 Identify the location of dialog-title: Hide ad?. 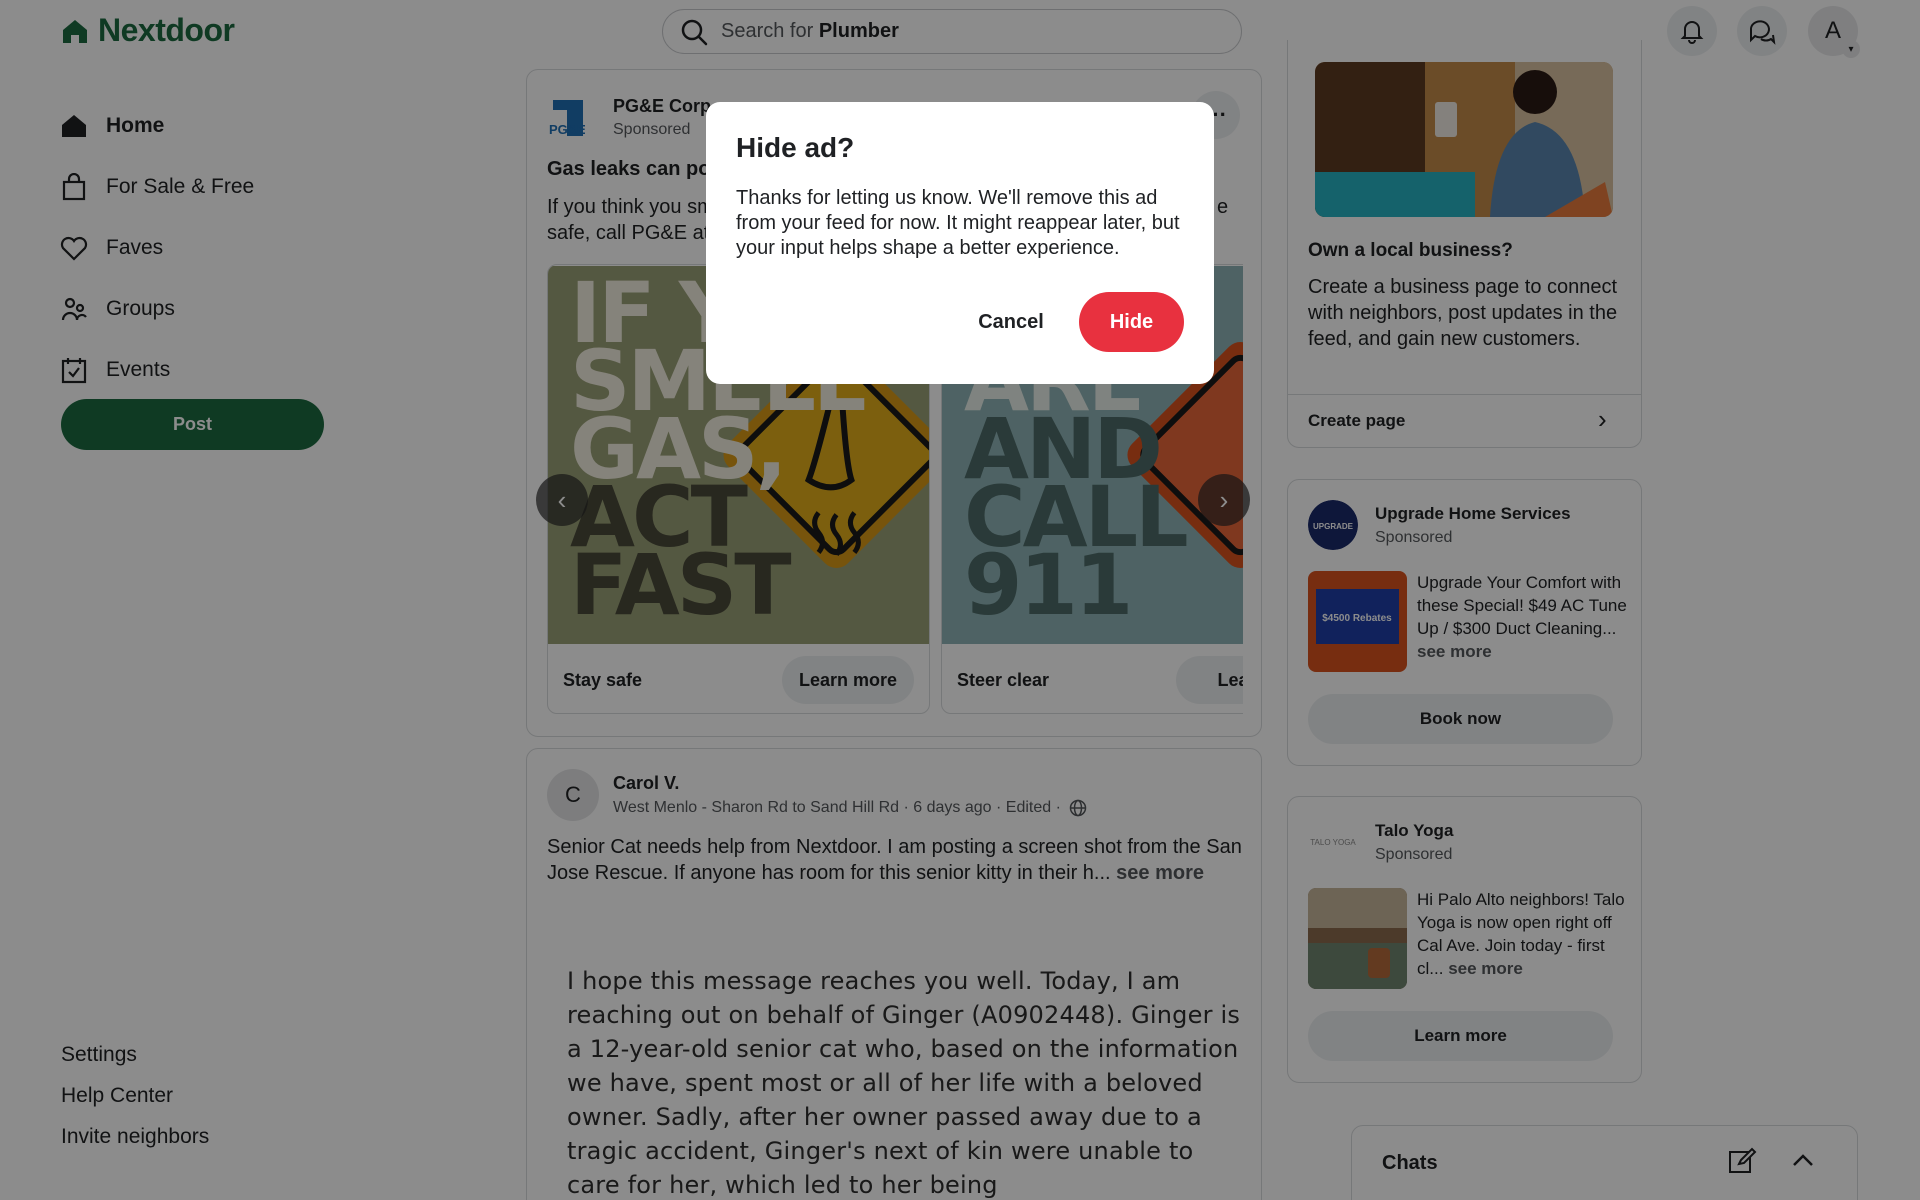
(795, 147).